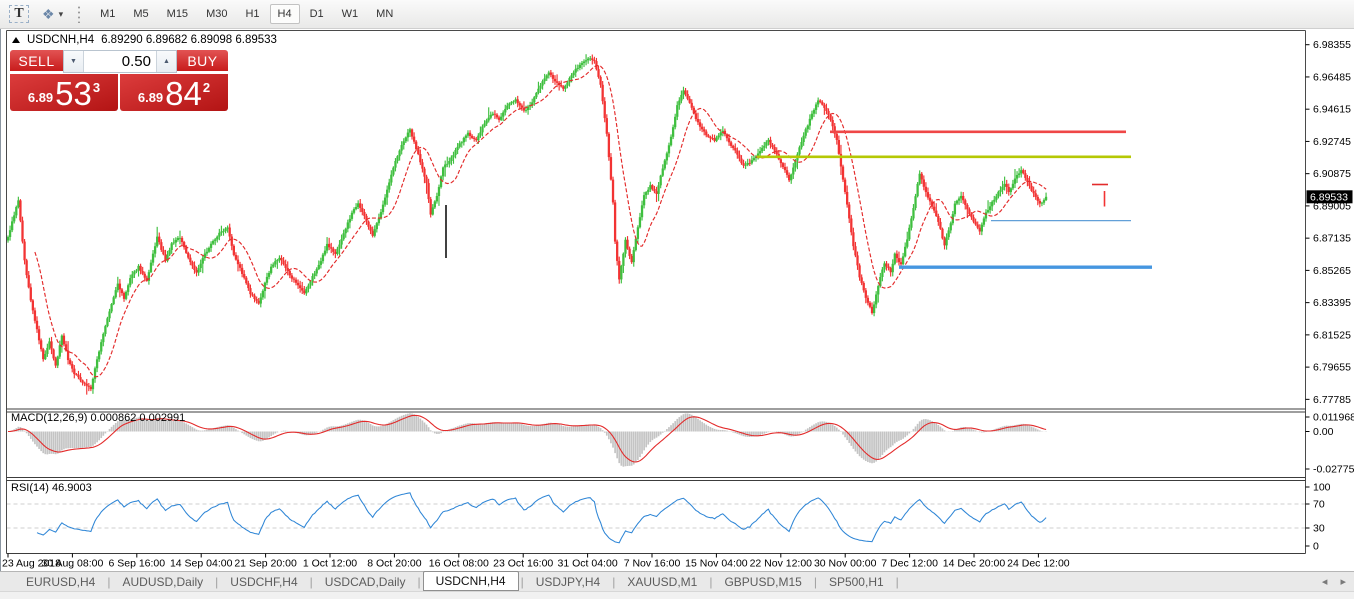 The width and height of the screenshot is (1354, 599). I want to click on chevron-down-icon: ▾, so click(61, 13).